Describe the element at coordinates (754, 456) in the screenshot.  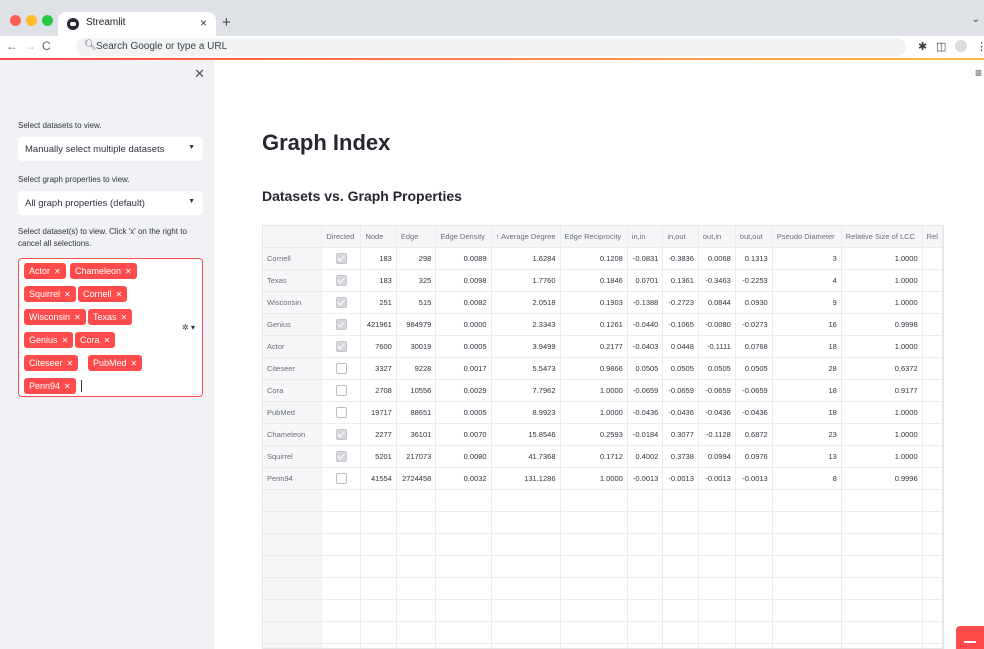
I see `table-cell: 0.0976` at that location.